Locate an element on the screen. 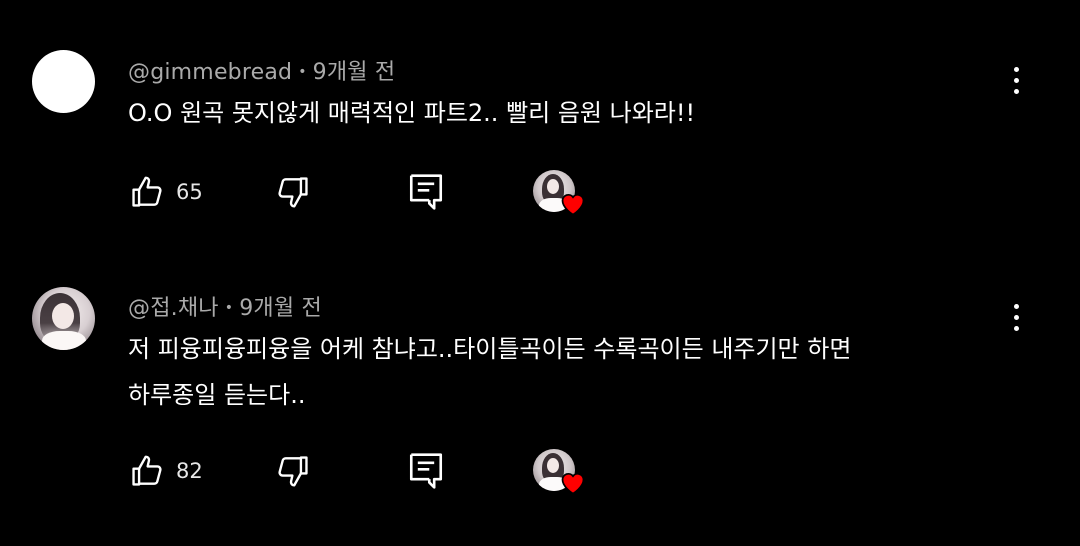  comment-author: @gimmebread is located at coordinates (210, 72).